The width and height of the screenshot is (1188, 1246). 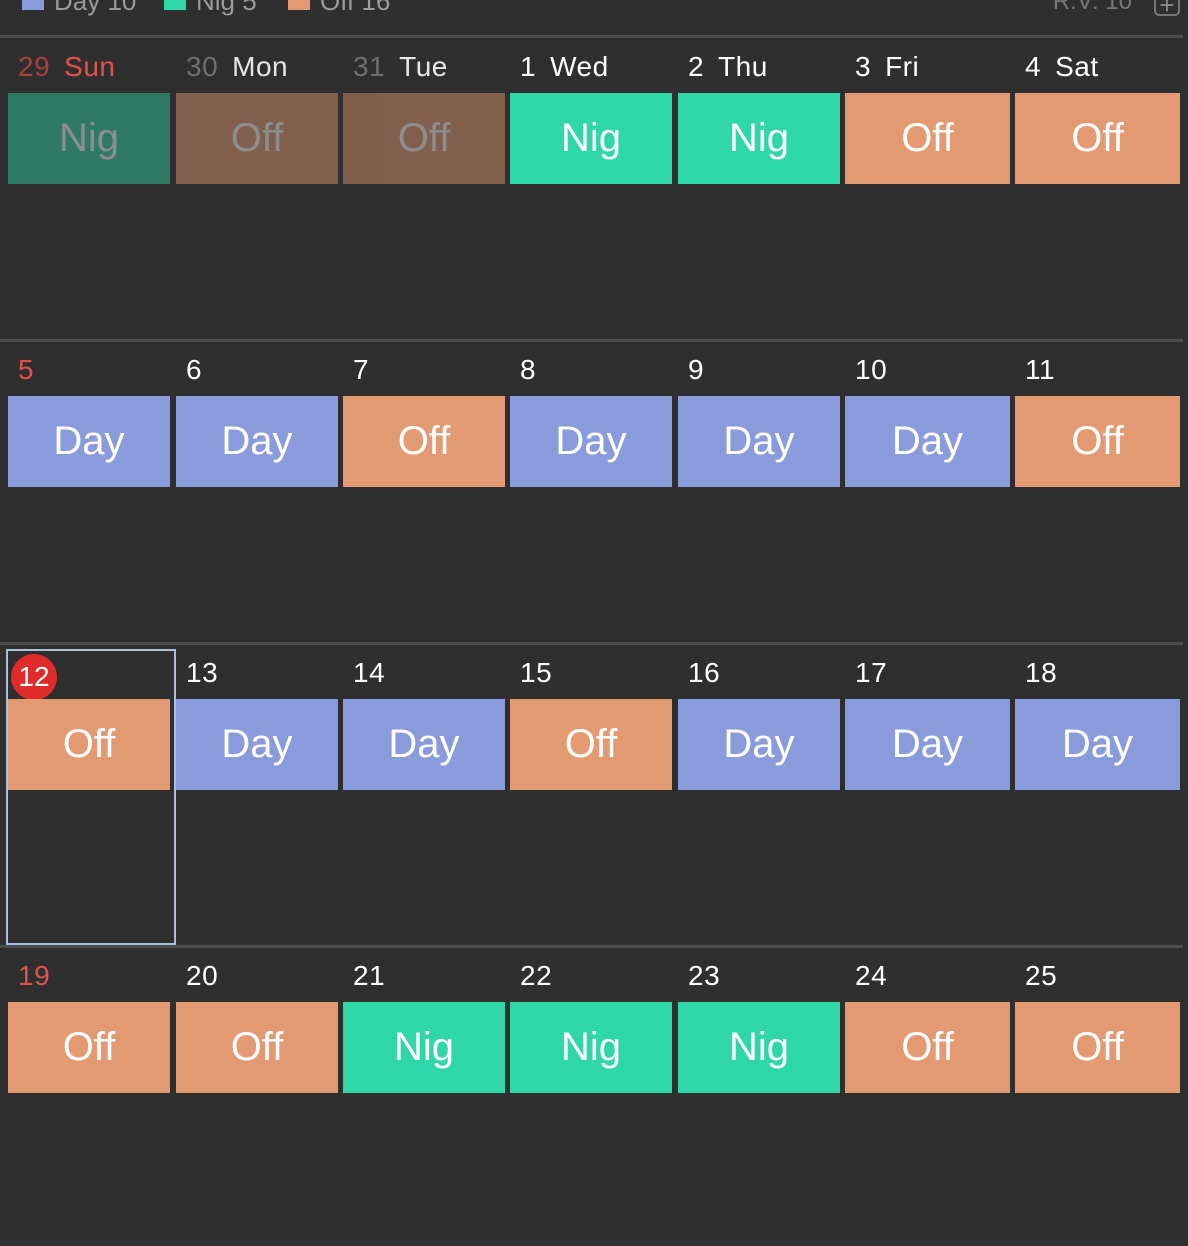 What do you see at coordinates (1097, 490) in the screenshot?
I see `day-cell: 11` at bounding box center [1097, 490].